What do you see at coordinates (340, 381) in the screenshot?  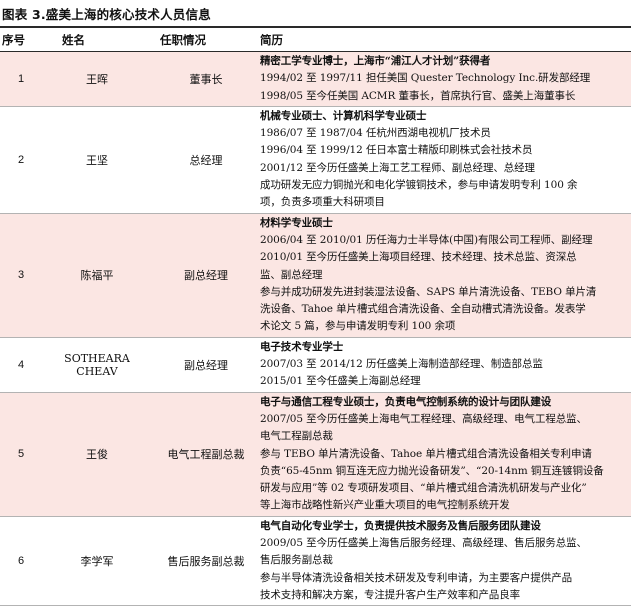 I see `resume-line: 2015/01 至今任盛美上海副总经理` at bounding box center [340, 381].